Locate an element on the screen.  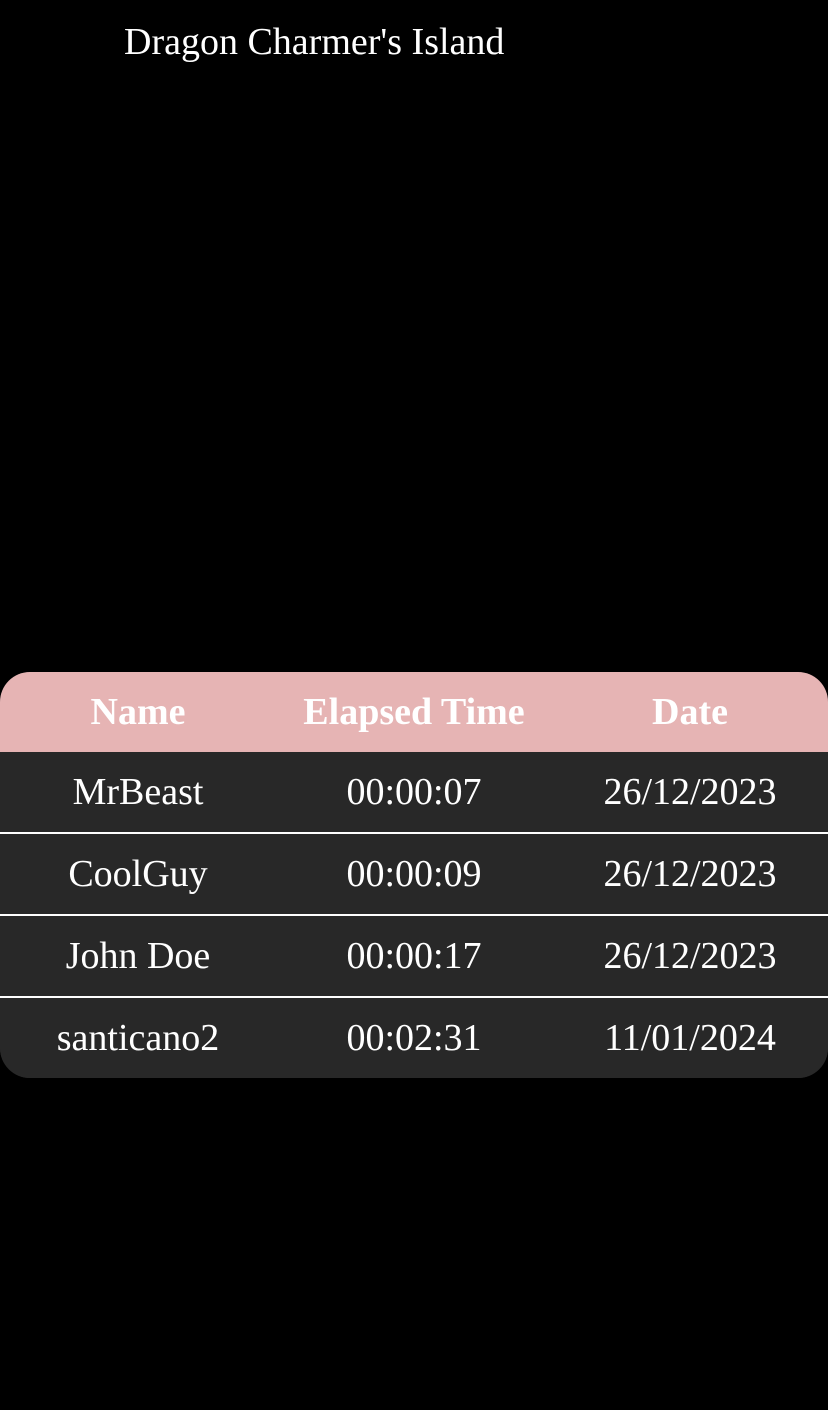
player-name-cell: John Doe is located at coordinates (138, 956).